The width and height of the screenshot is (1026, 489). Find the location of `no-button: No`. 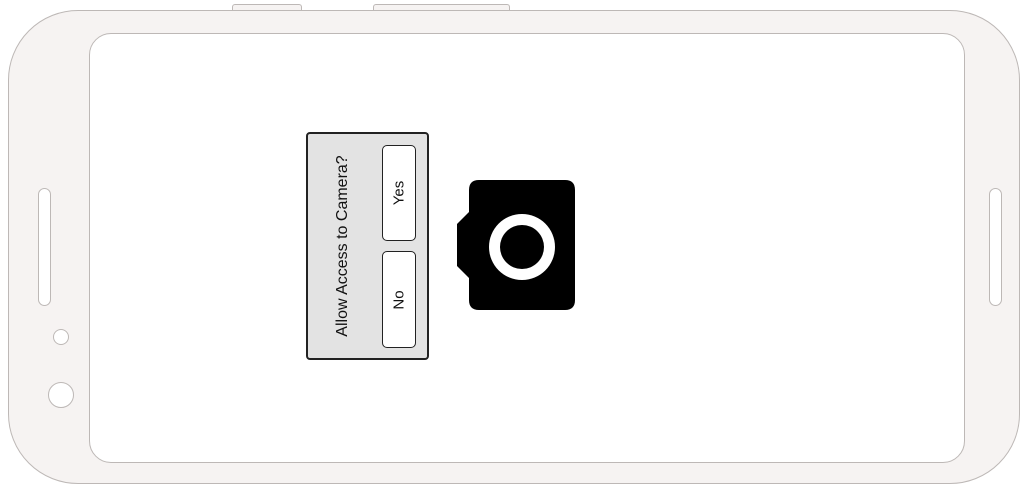

no-button: No is located at coordinates (399, 299).